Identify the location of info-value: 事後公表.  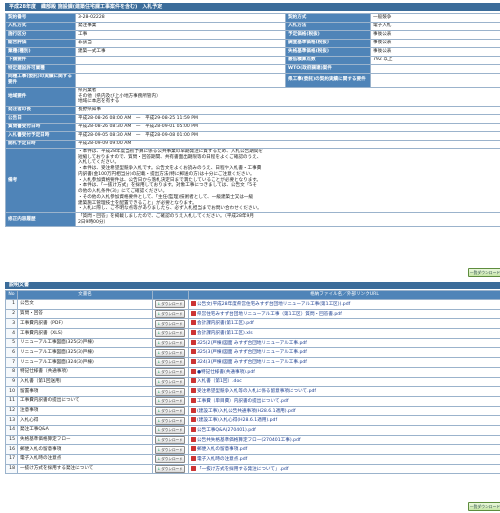
(435, 52).